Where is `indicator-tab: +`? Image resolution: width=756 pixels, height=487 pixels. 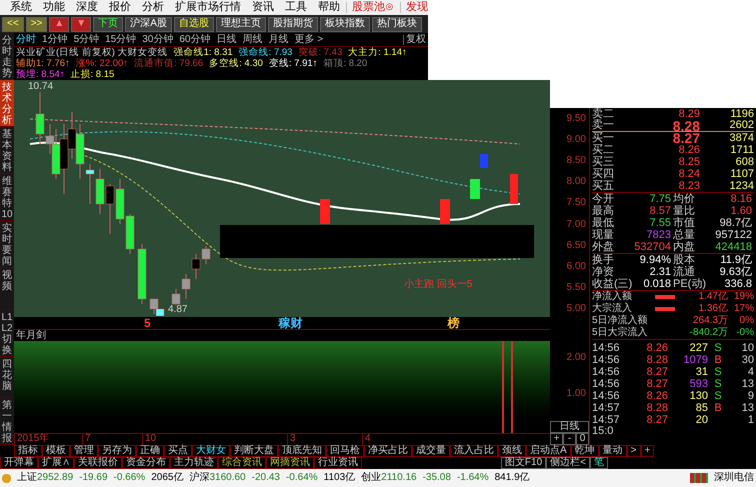 indicator-tab: + is located at coordinates (647, 451).